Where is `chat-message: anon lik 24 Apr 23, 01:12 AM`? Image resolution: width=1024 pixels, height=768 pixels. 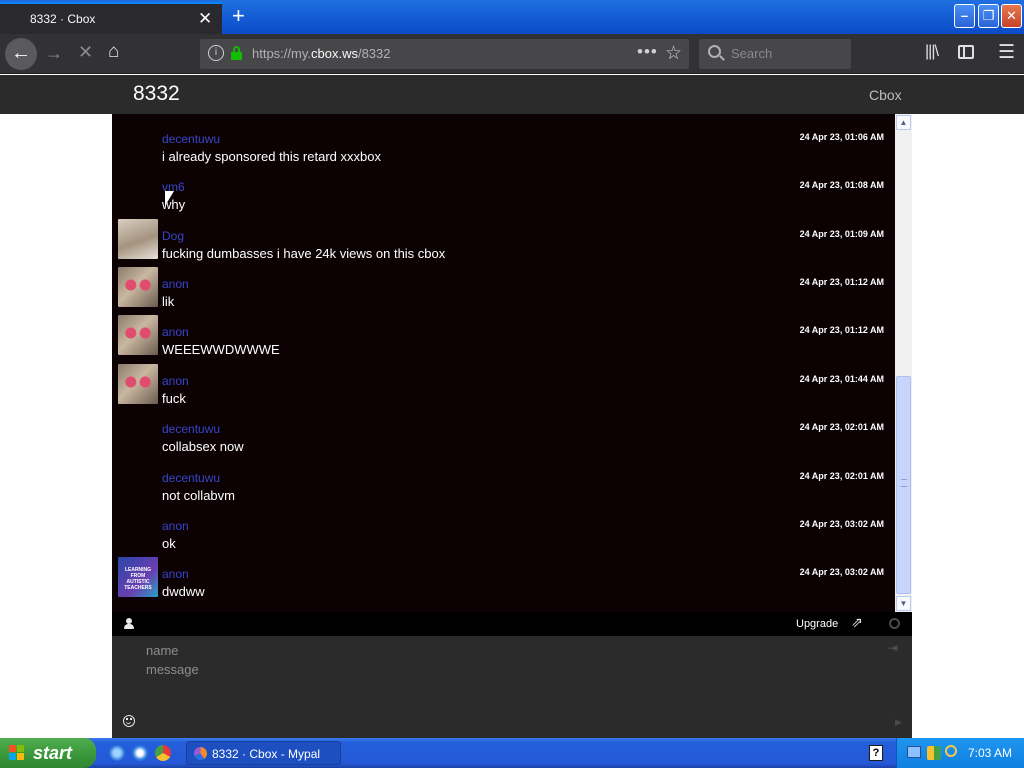 chat-message: anon lik 24 Apr 23, 01:12 AM is located at coordinates (503, 289).